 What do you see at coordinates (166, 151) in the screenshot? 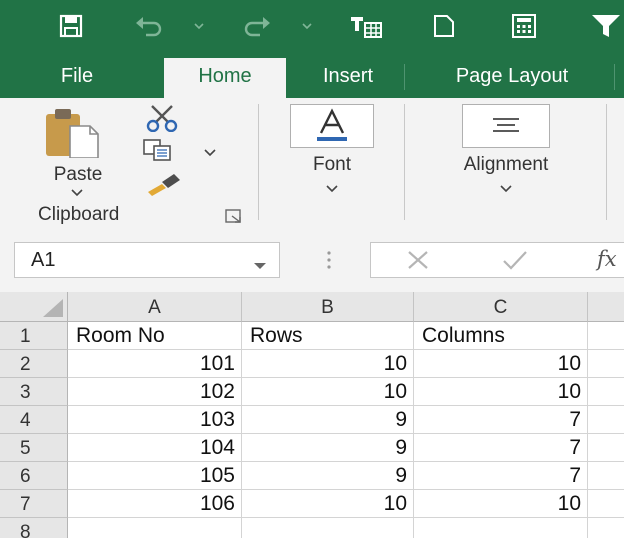
I see `copy-icon` at bounding box center [166, 151].